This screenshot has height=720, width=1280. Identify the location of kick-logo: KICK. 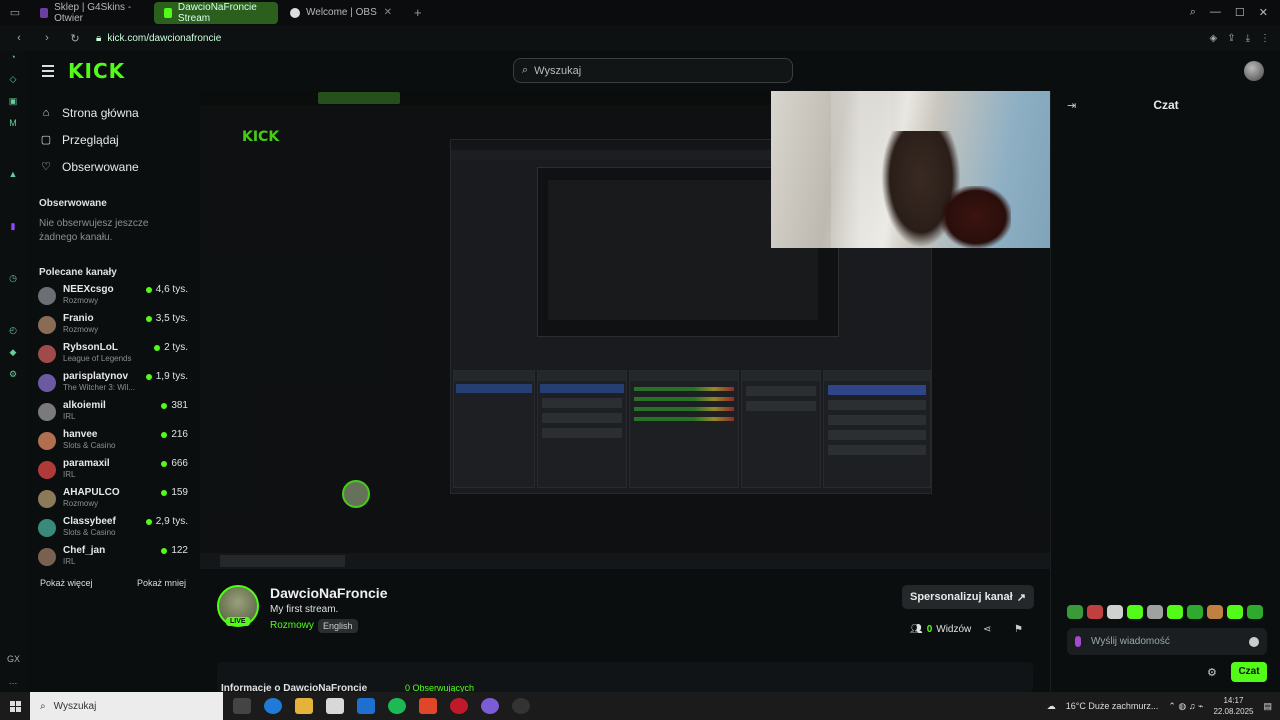
(96, 71).